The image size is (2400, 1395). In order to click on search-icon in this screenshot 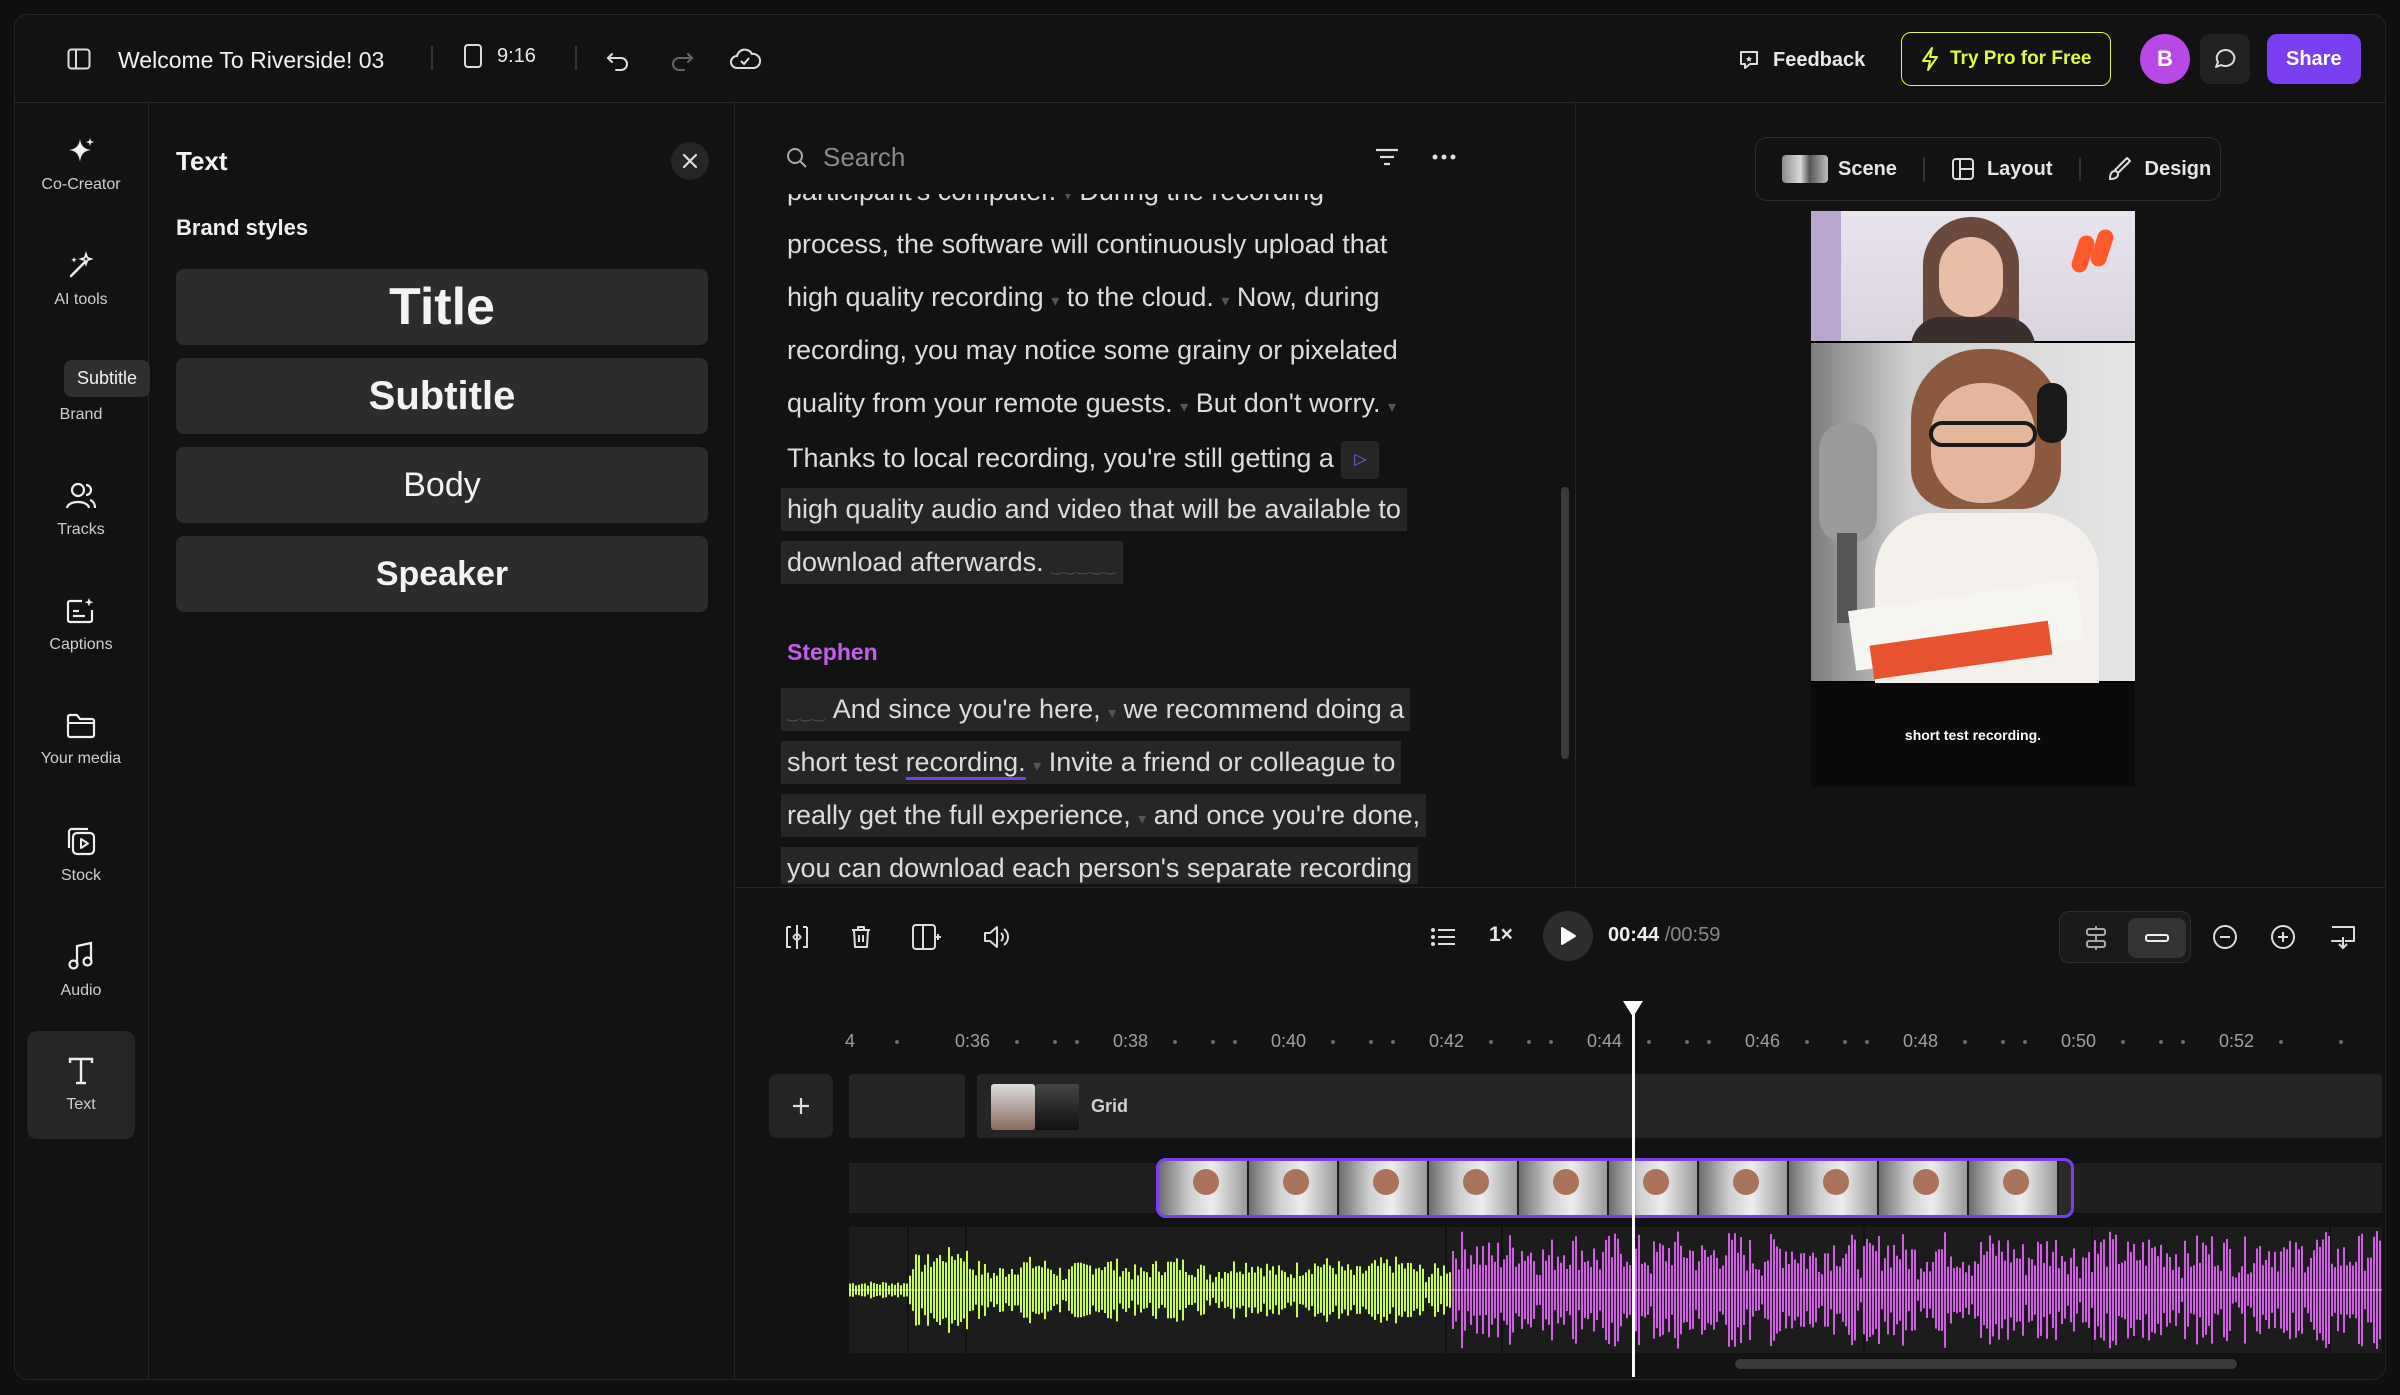, I will do `click(797, 158)`.